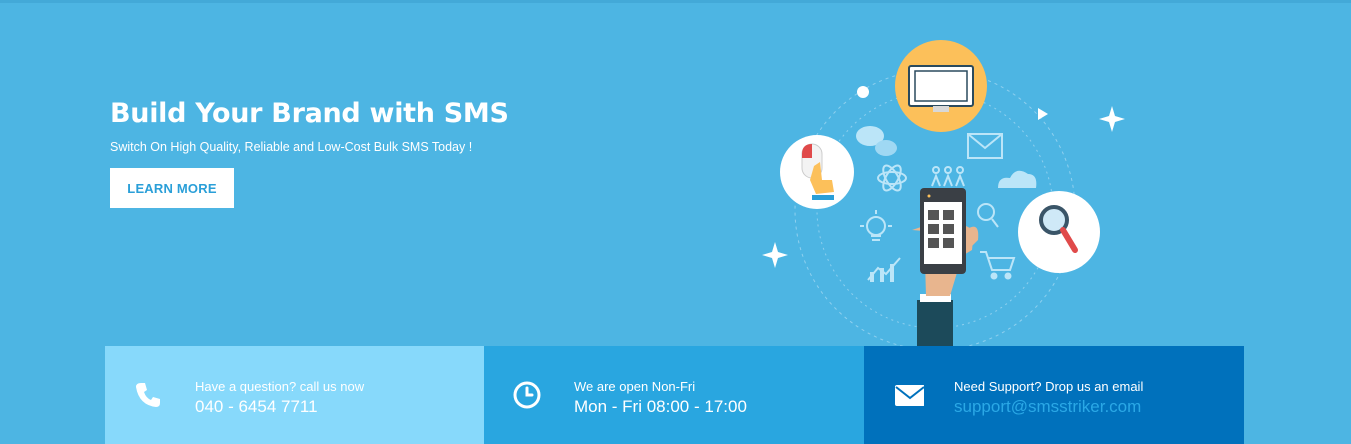 Image resolution: width=1351 pixels, height=444 pixels. Describe the element at coordinates (985, 146) in the screenshot. I see `envelope-outline-icon` at that location.